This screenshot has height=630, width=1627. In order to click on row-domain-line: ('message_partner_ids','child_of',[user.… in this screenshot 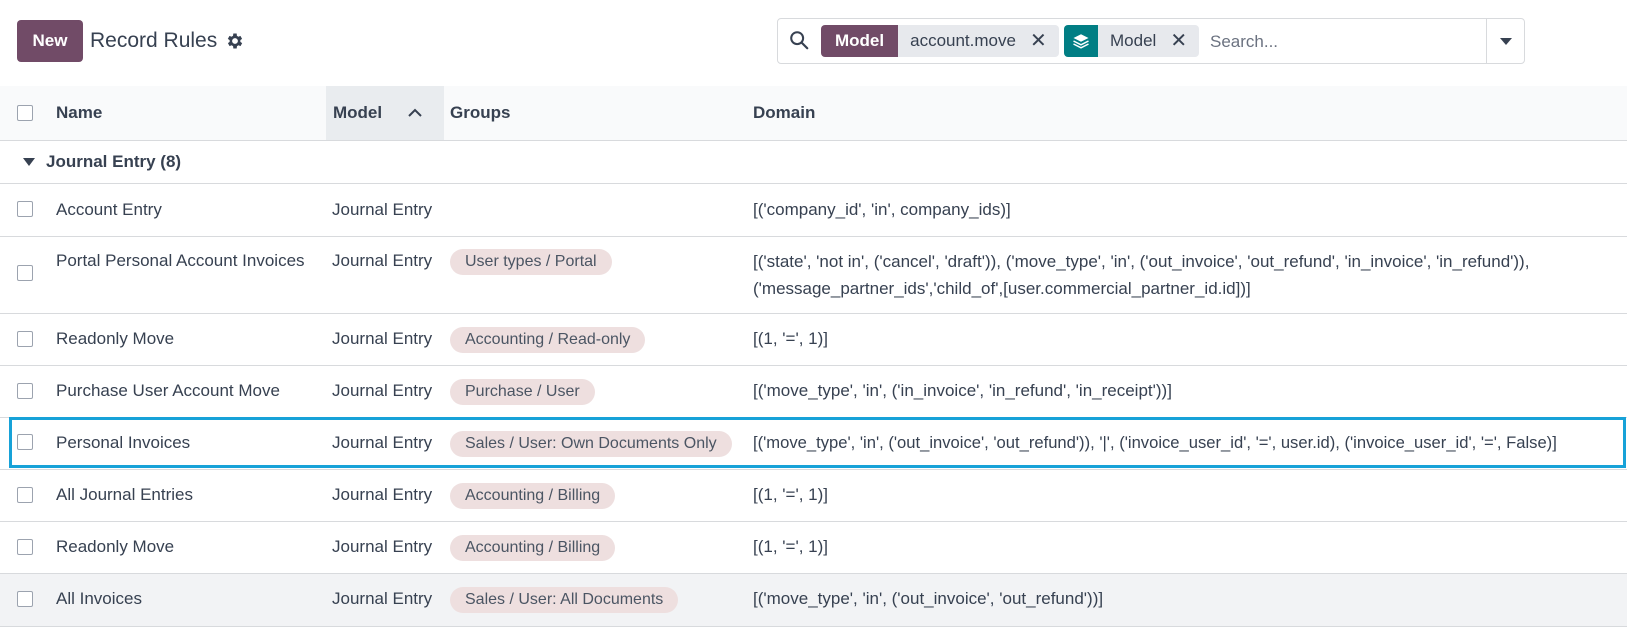, I will do `click(1002, 288)`.